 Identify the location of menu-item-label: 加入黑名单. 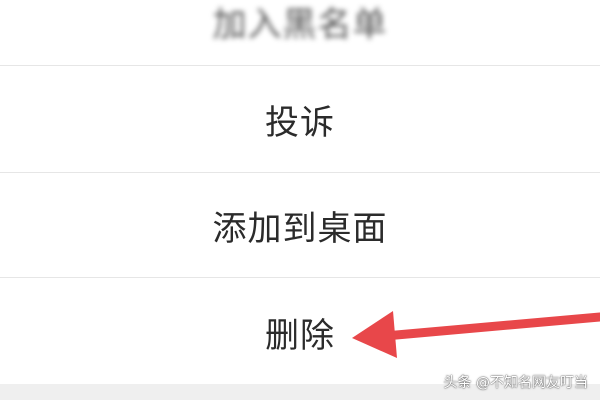
(300, 24).